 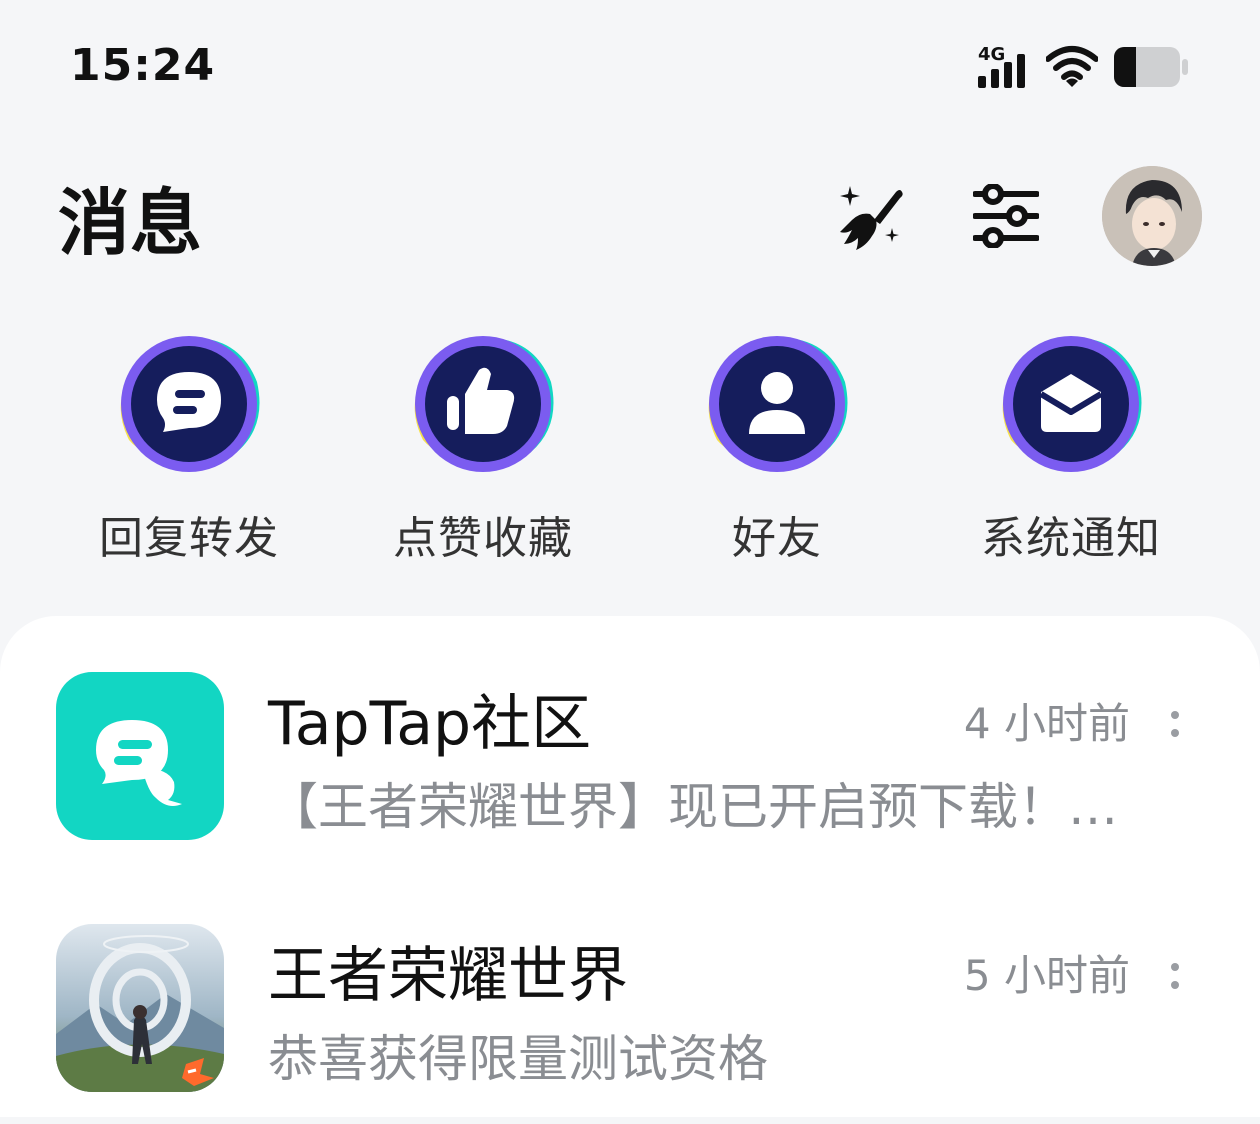 I want to click on clear-unread-button, so click(x=870, y=216).